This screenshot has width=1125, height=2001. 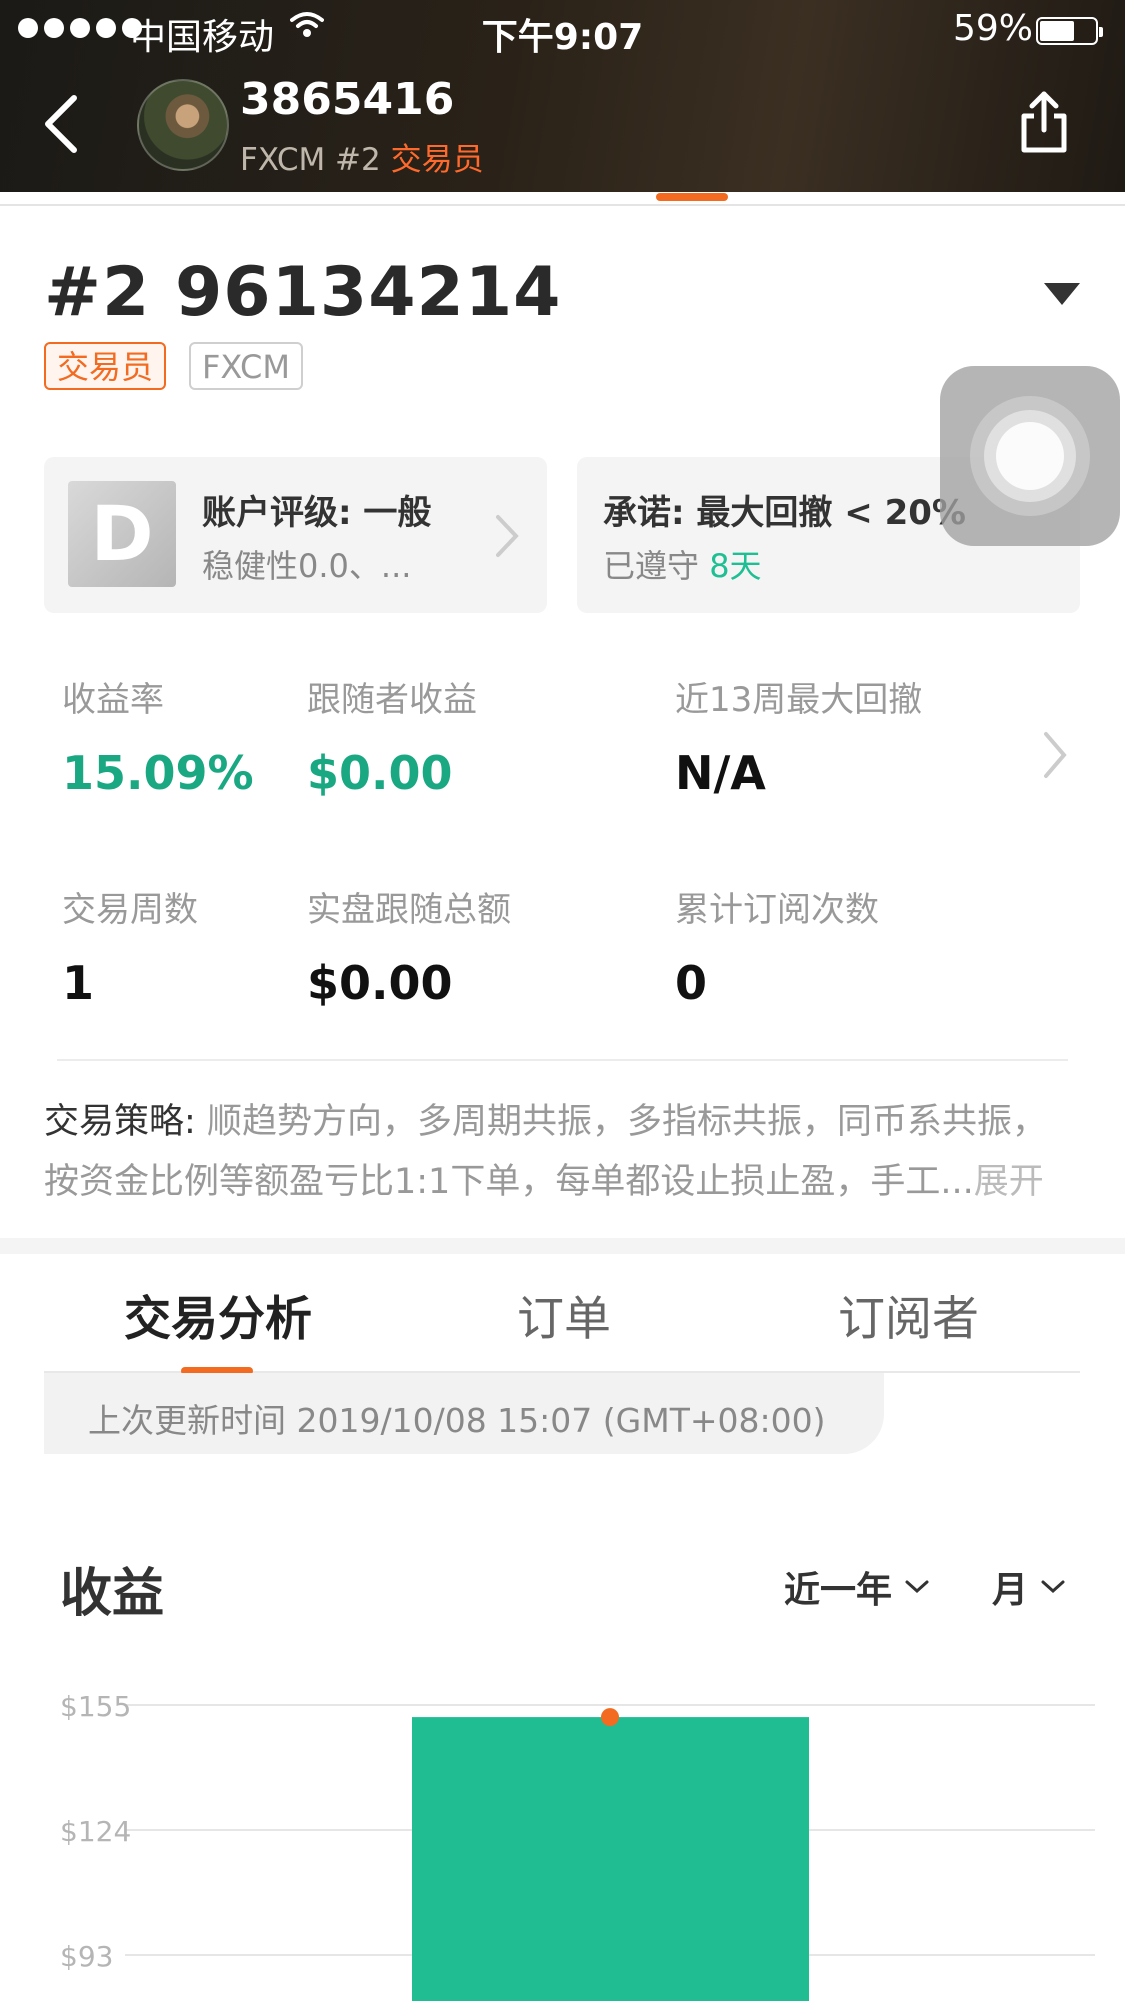 What do you see at coordinates (626, 1122) in the screenshot?
I see `strategy-line-1: 顺趋势方向，多周期共振，多指标共振，同币系共振，` at bounding box center [626, 1122].